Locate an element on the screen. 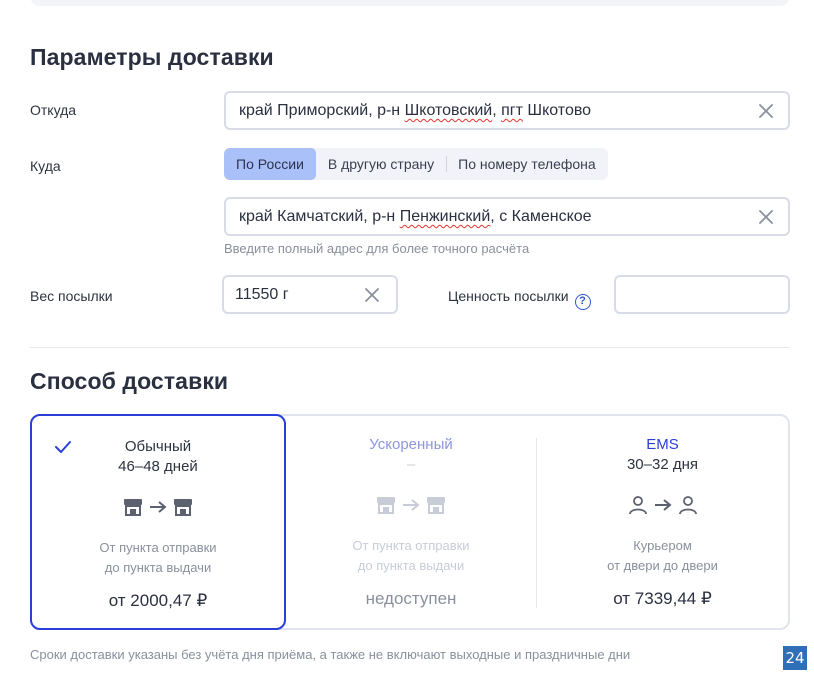  weight-field: 11550 г is located at coordinates (310, 294).